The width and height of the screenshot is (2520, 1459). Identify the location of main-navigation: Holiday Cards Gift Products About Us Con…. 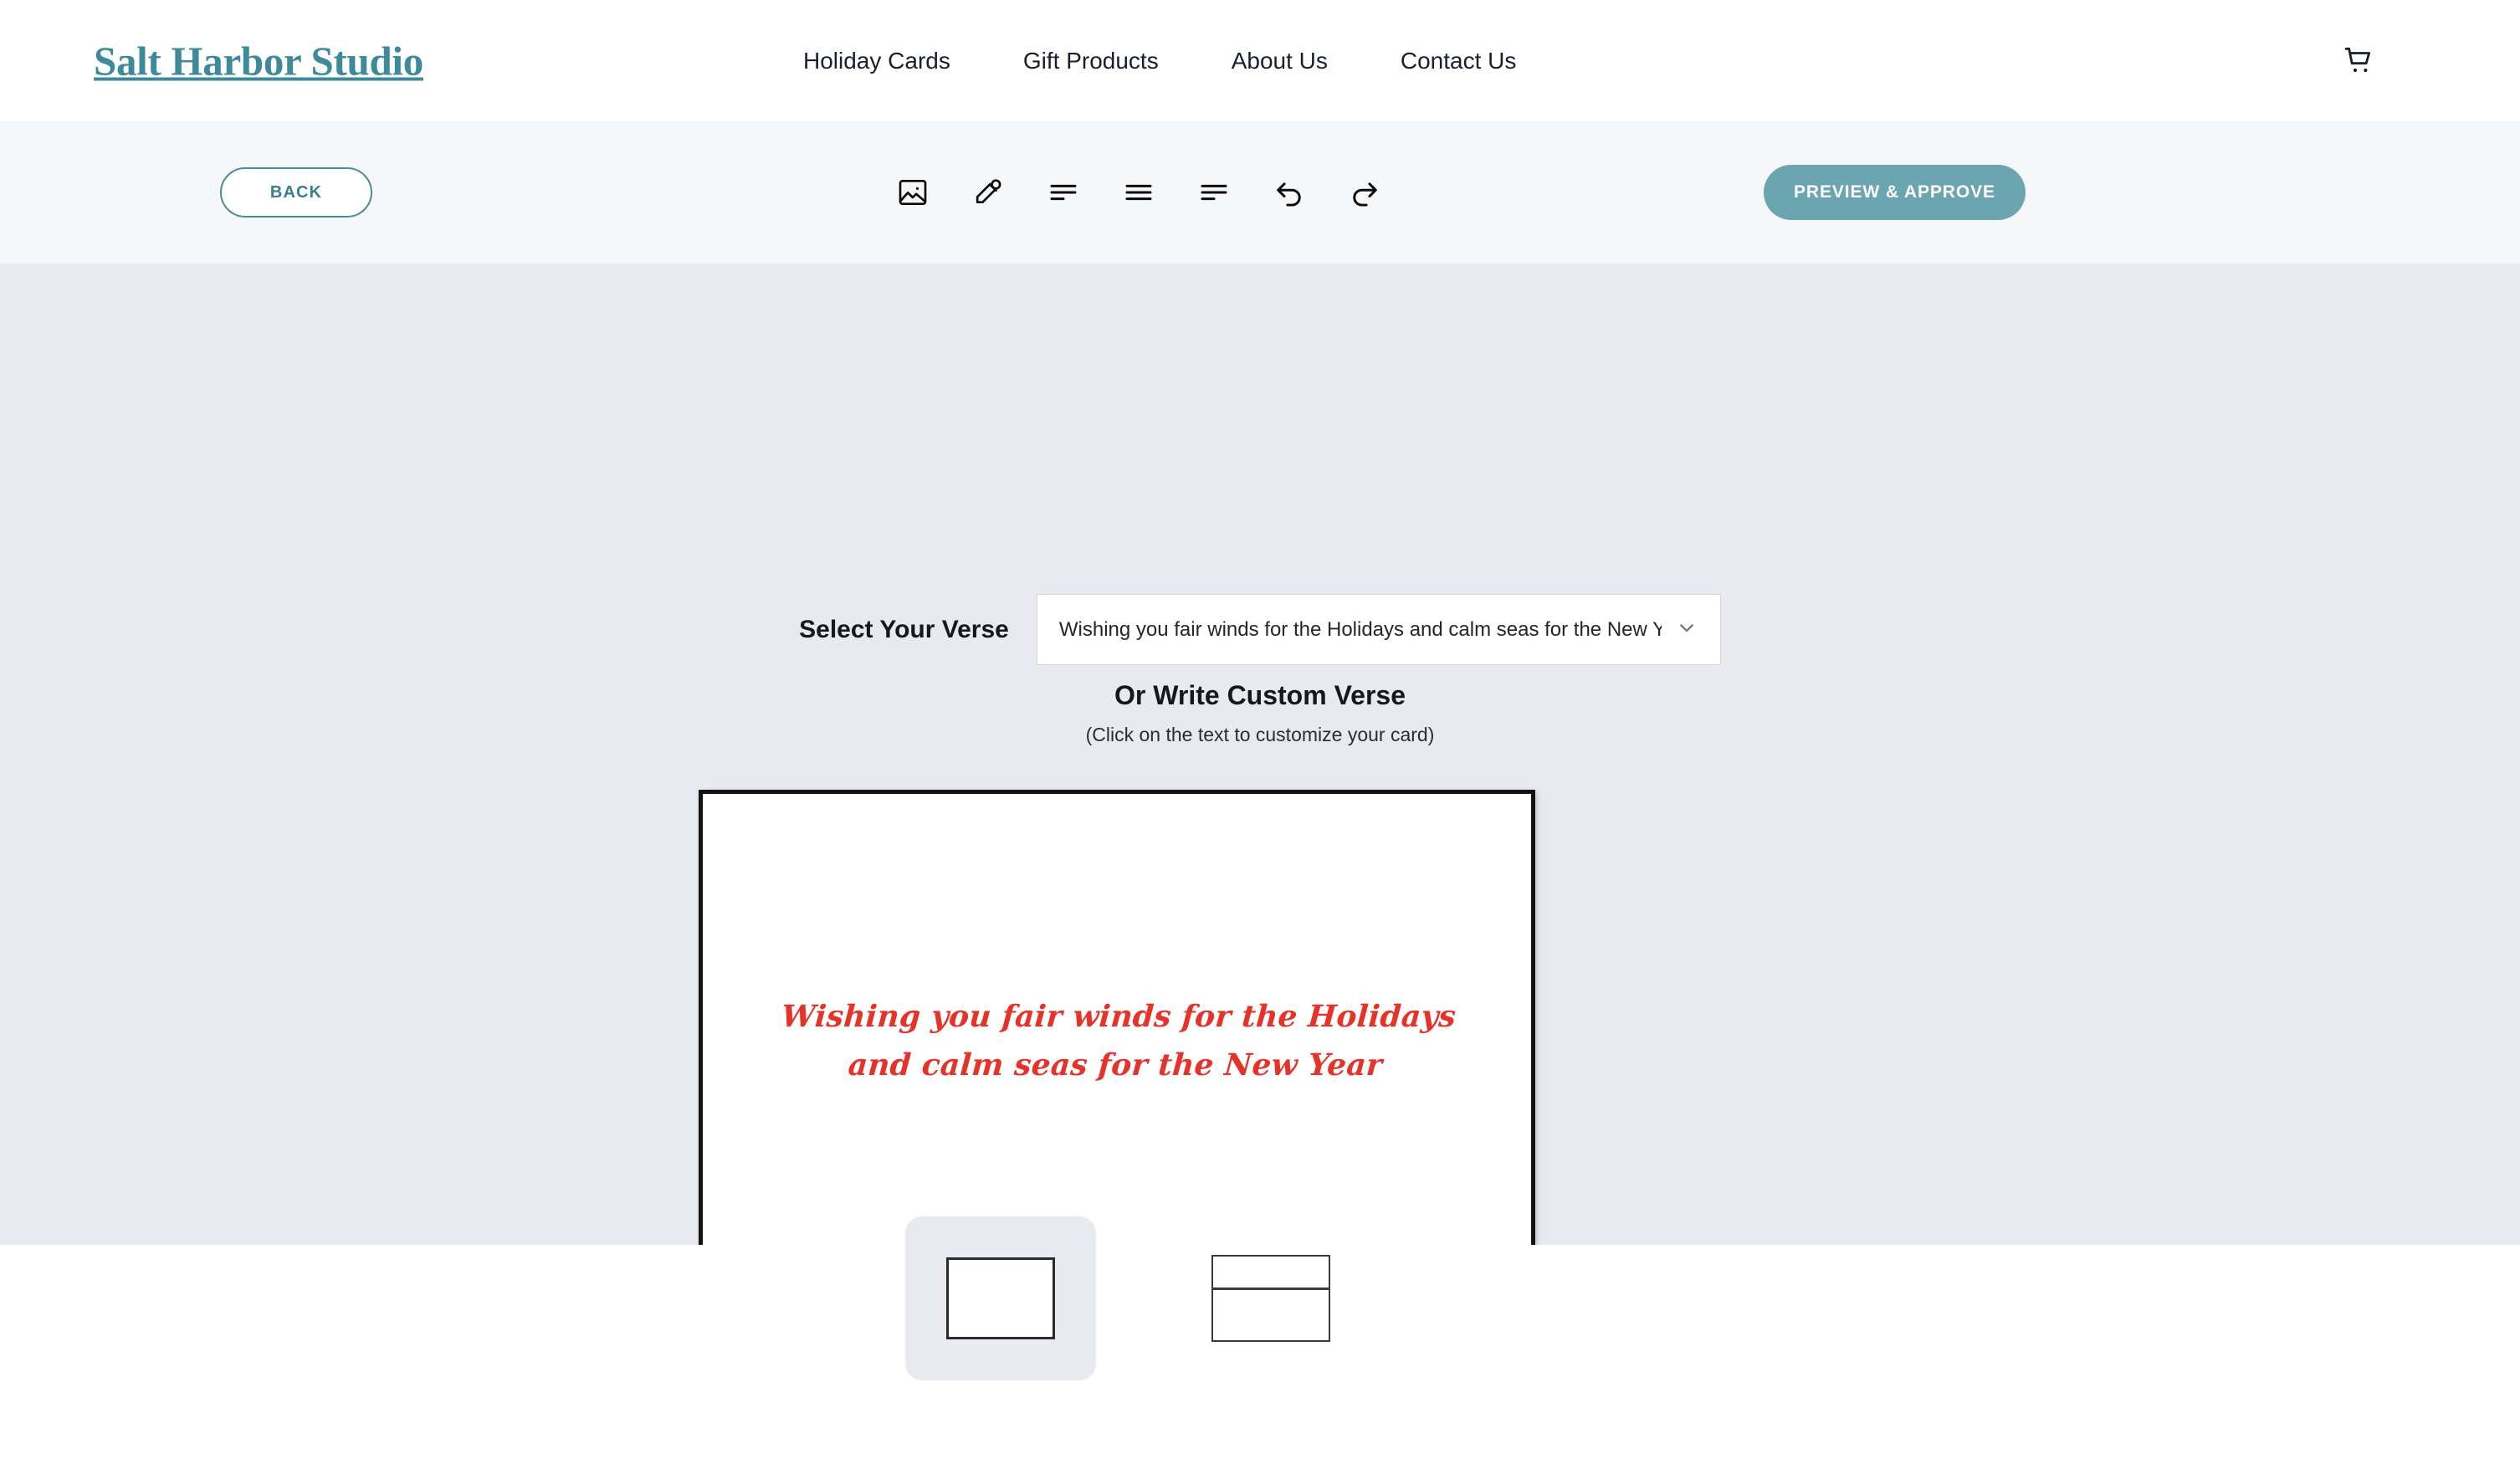
(1159, 61).